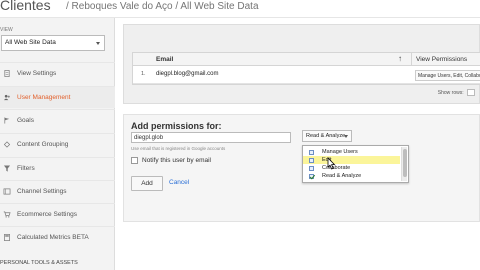 The width and height of the screenshot is (480, 270). Describe the element at coordinates (43, 144) in the screenshot. I see `sidebar-item-label: Content Grouping` at that location.